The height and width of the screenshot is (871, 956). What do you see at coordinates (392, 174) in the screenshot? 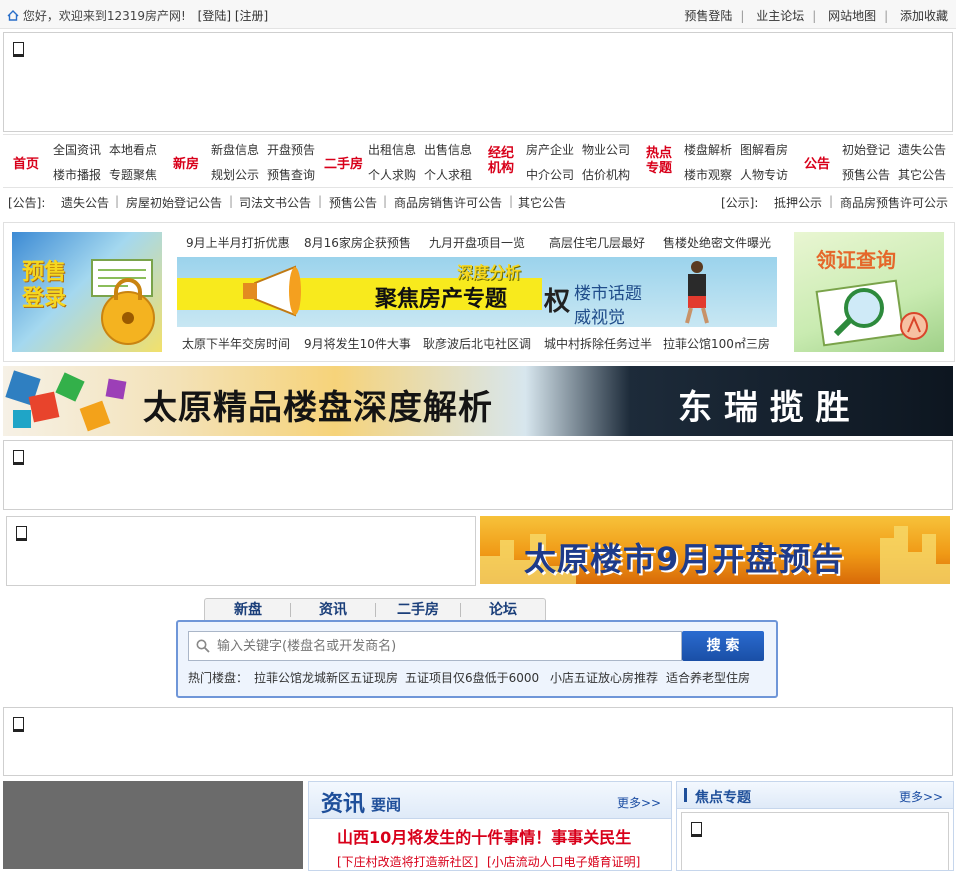
I see `nav-link: 个人求购` at bounding box center [392, 174].